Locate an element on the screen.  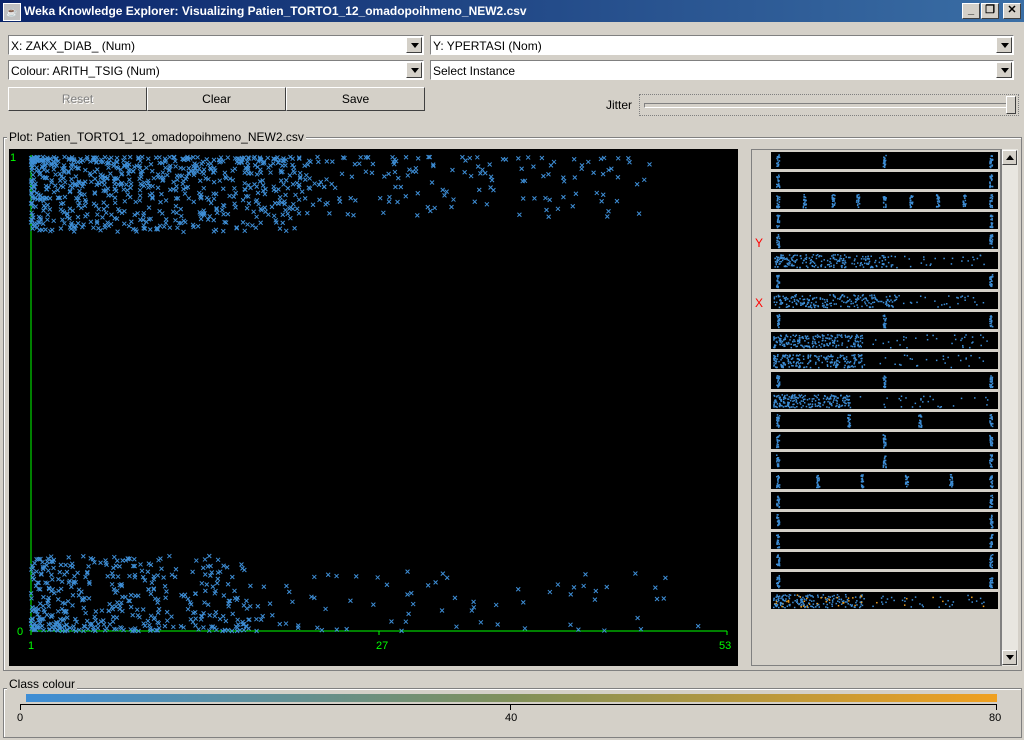
save-button: Save is located at coordinates (355, 99).